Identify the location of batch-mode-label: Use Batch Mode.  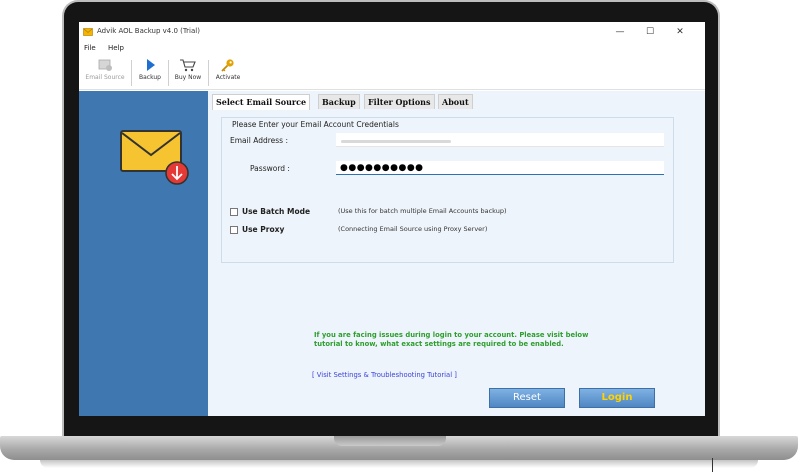
(276, 211).